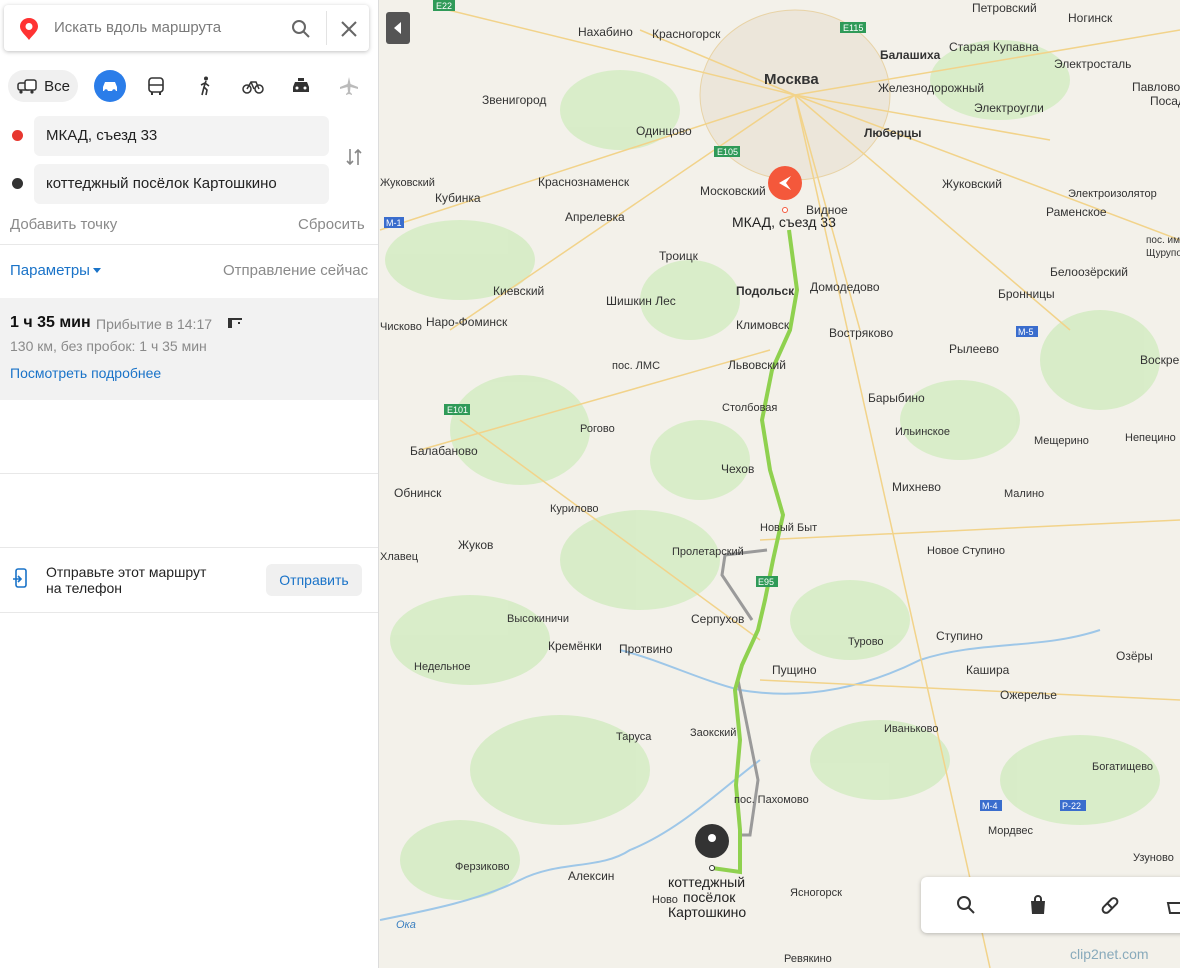 The image size is (1180, 968). I want to click on svg-text: Востряково, so click(861, 333).